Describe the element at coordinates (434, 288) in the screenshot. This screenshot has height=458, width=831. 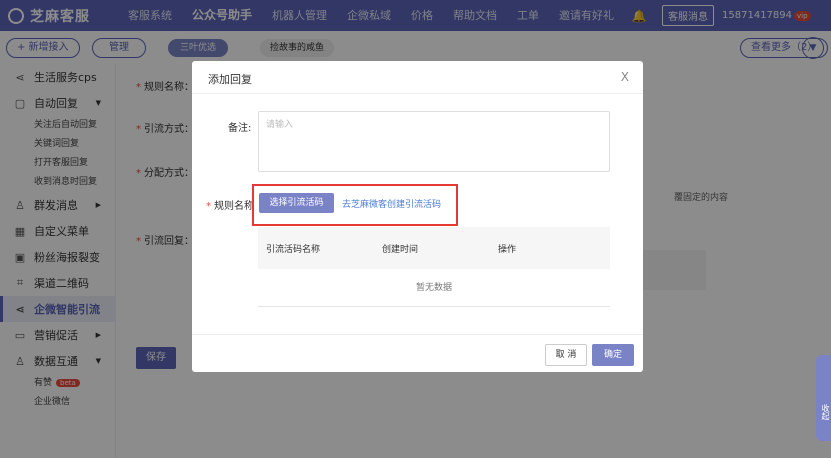
I see `table-empty-state: 暂无数据` at that location.